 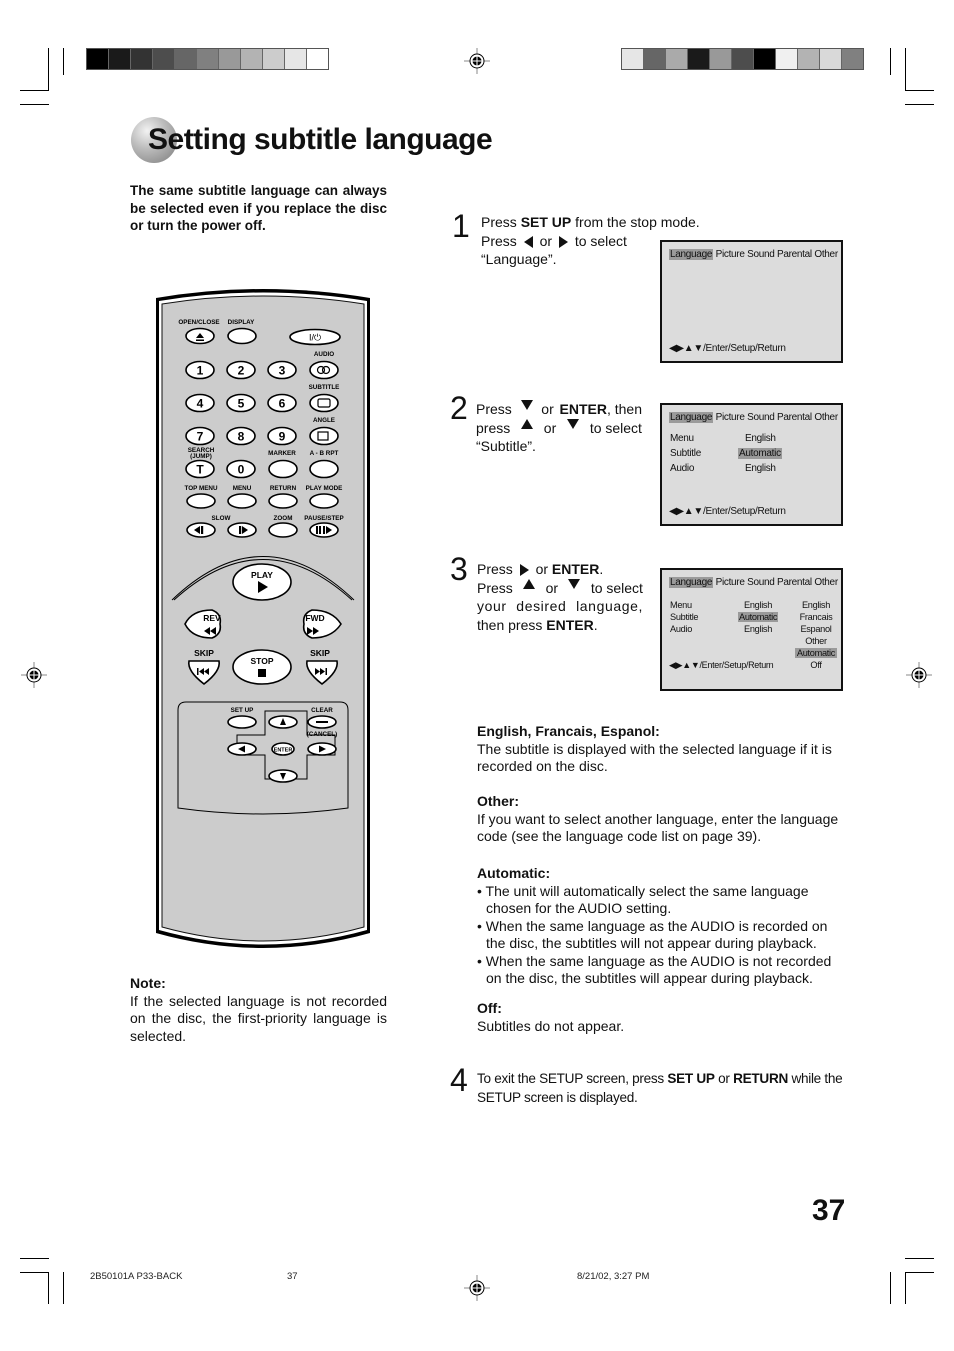 I want to click on step-number-3: 3, so click(x=459, y=569).